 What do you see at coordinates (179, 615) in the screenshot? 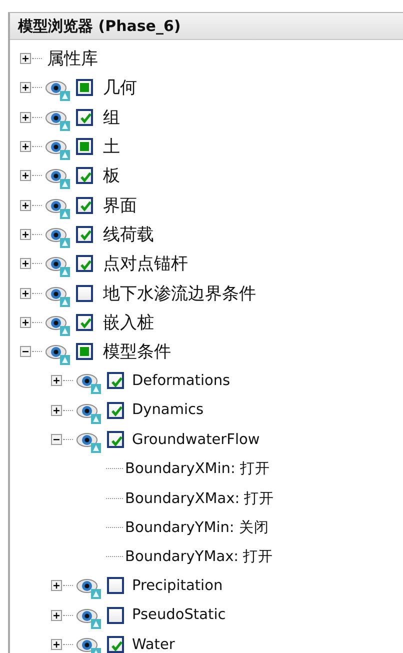
I see `tree-item-label: PseudoStatic` at bounding box center [179, 615].